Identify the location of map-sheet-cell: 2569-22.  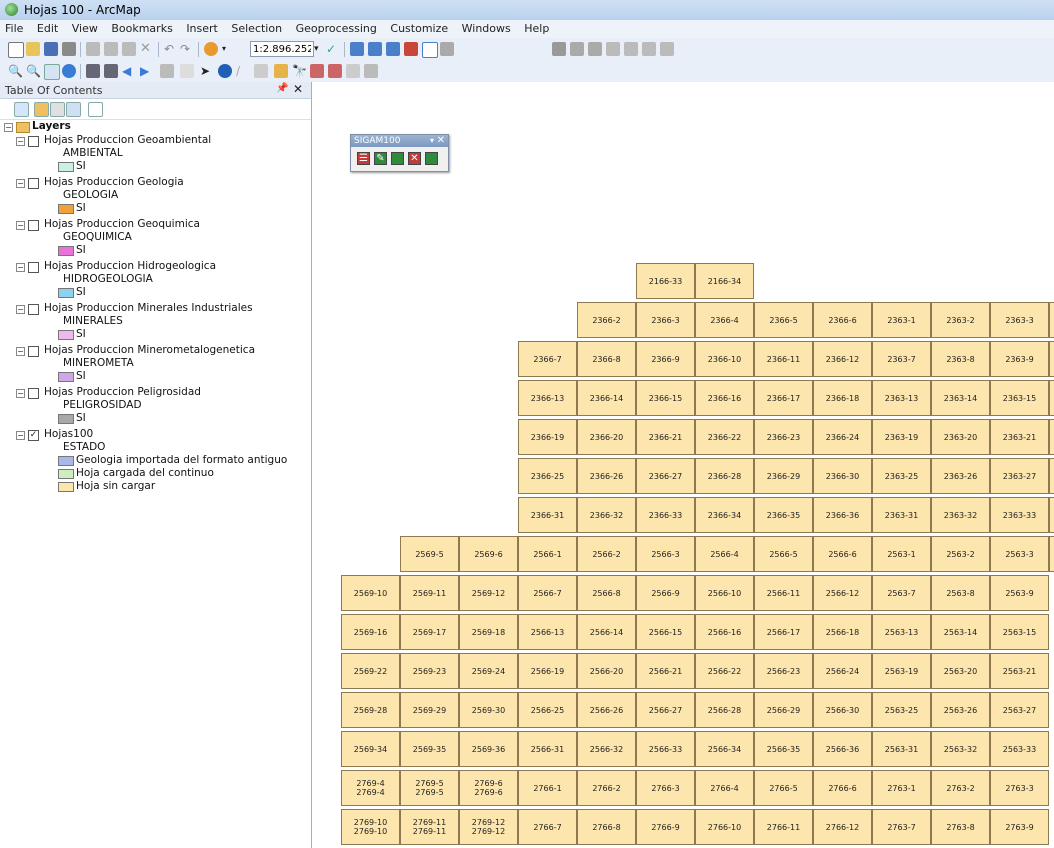
(370, 671).